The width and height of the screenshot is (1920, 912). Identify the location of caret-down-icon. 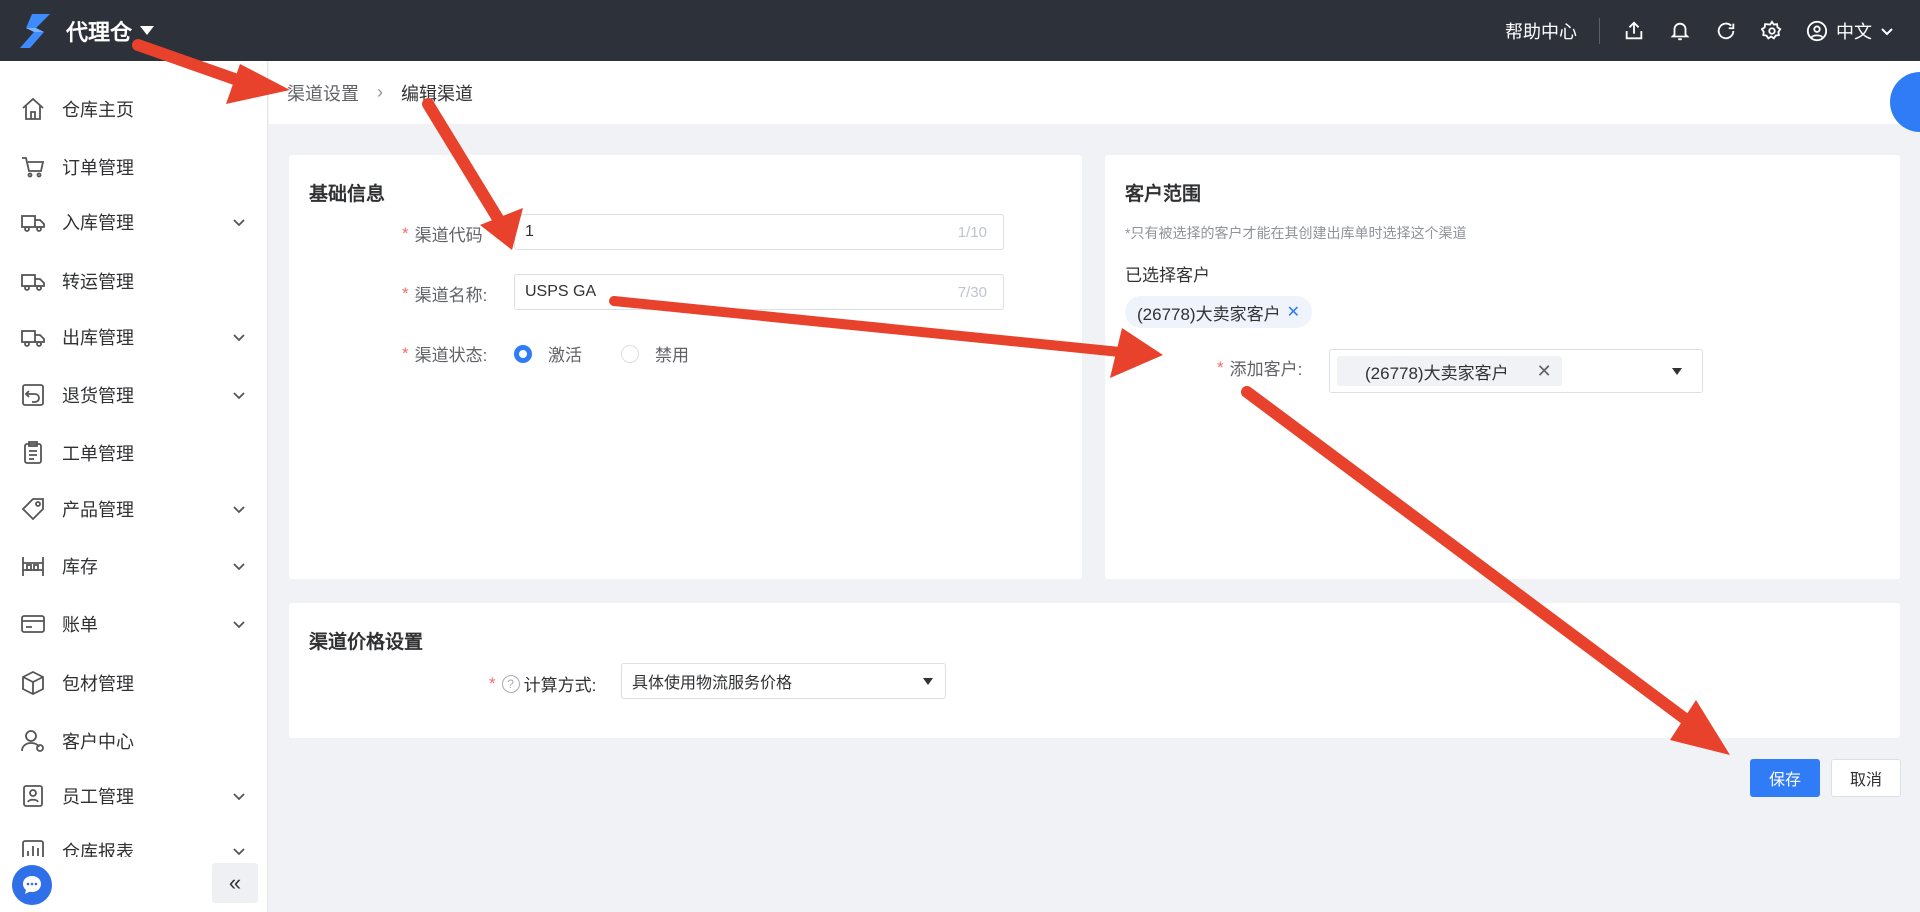
(1677, 371).